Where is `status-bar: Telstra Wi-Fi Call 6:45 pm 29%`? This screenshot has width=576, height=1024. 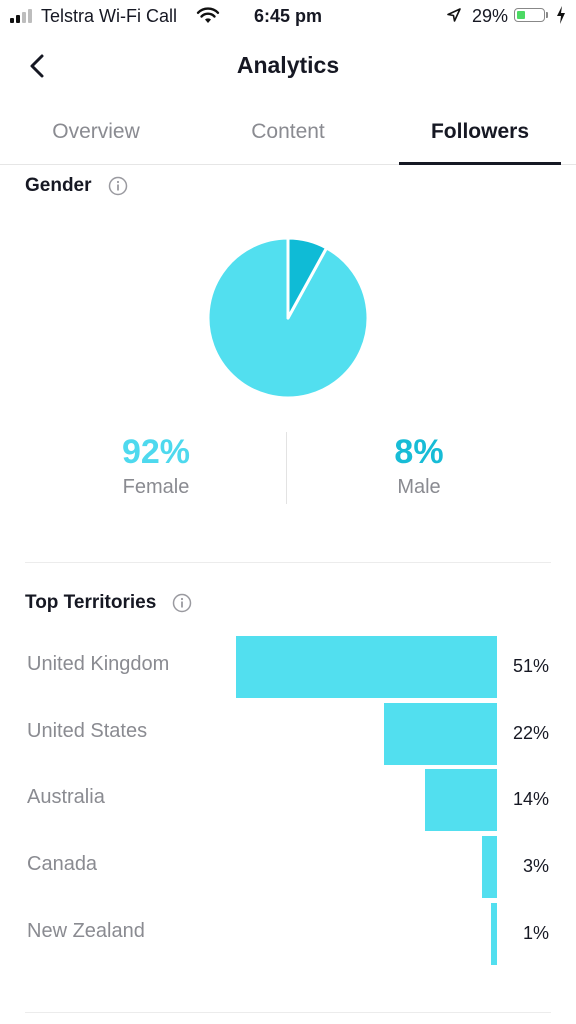 status-bar: Telstra Wi-Fi Call 6:45 pm 29% is located at coordinates (288, 17).